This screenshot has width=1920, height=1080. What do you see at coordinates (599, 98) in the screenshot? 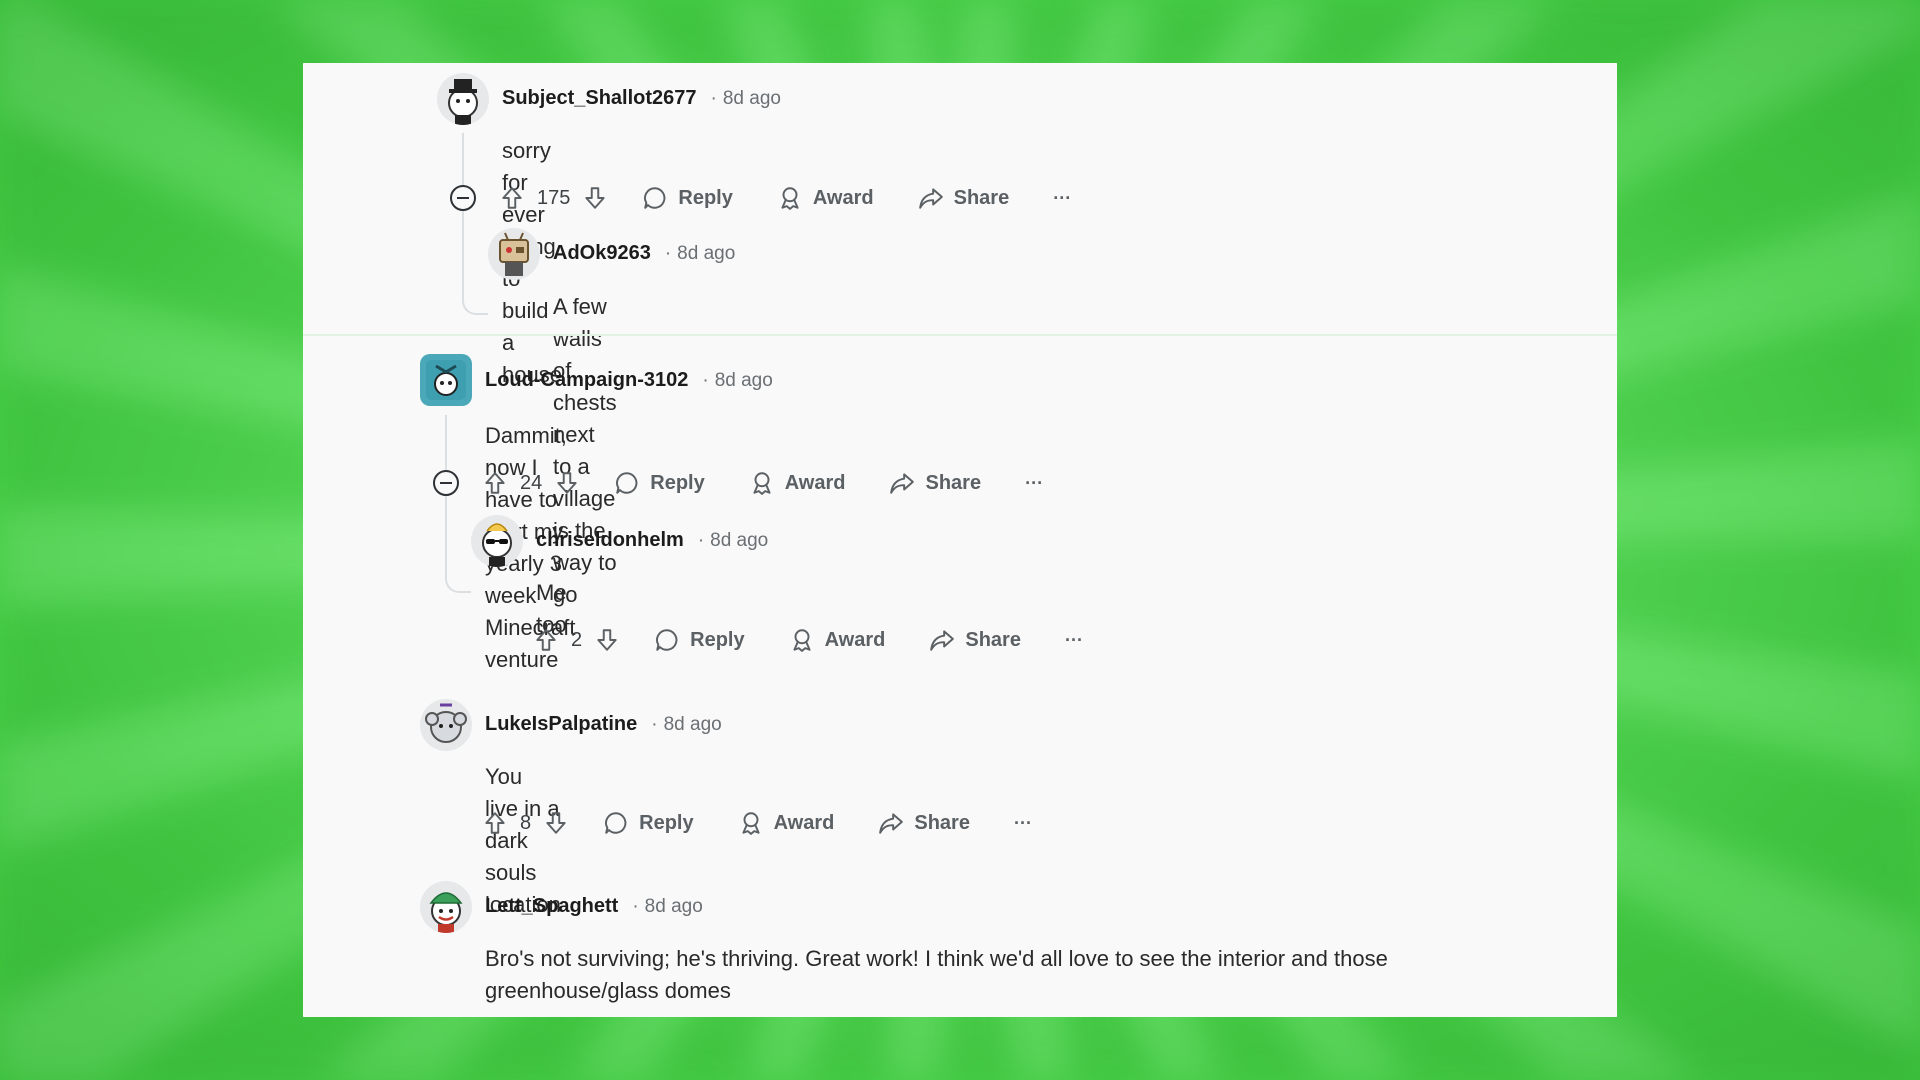
I see `username: Subject_Shallot2677` at bounding box center [599, 98].